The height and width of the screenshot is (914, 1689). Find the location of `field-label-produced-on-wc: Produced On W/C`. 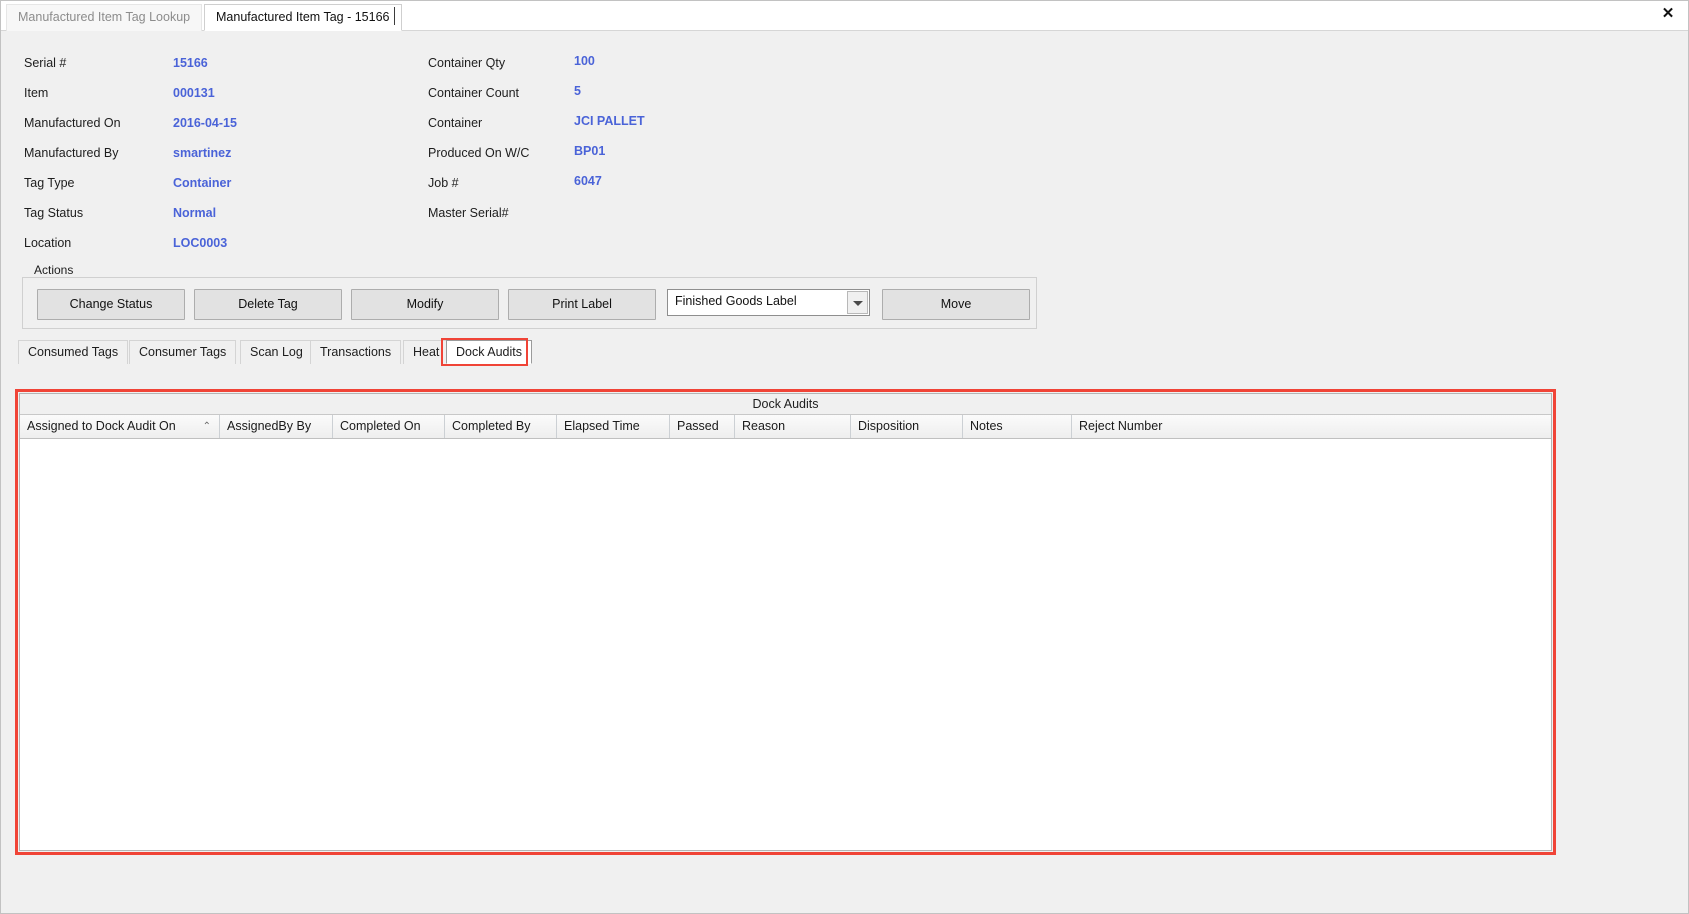

field-label-produced-on-wc: Produced On W/C is located at coordinates (479, 153).